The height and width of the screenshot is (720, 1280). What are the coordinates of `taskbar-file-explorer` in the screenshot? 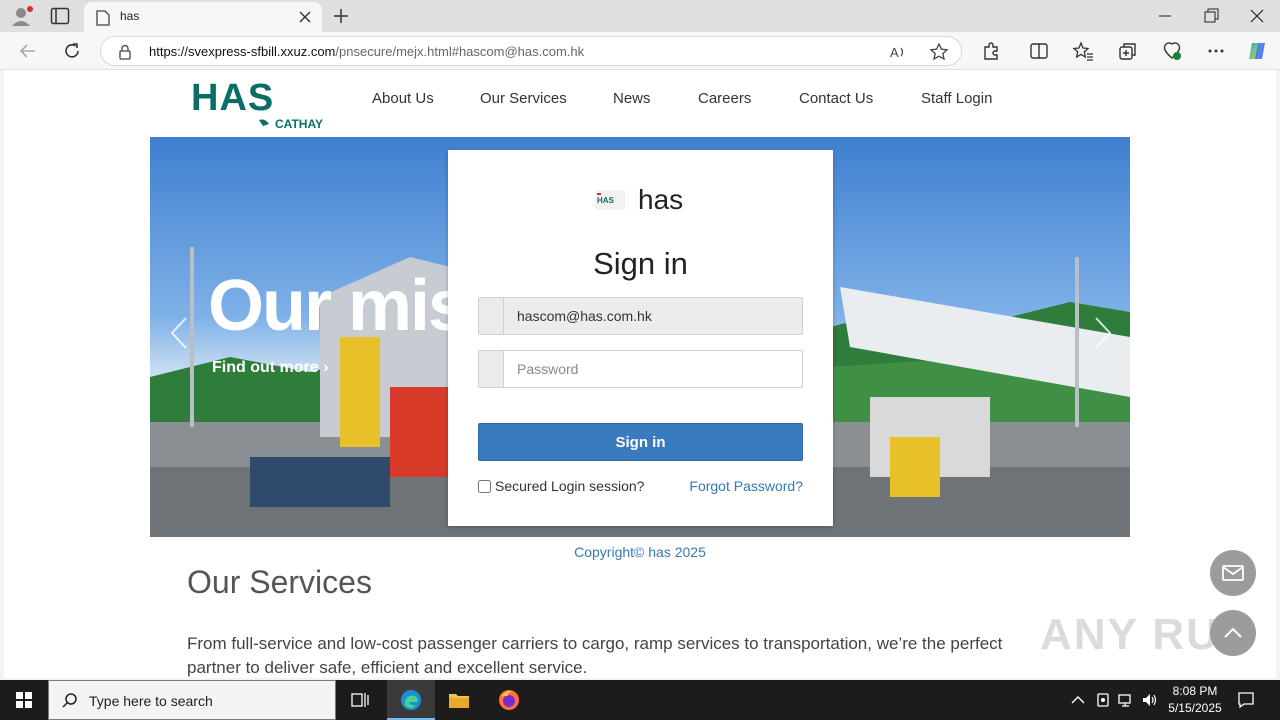 It's located at (459, 700).